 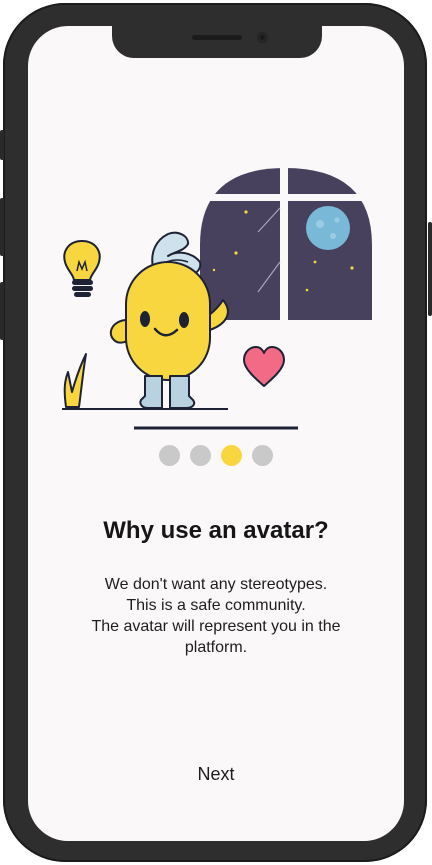 What do you see at coordinates (216, 626) in the screenshot?
I see `description-line: The avatar will represent you in the` at bounding box center [216, 626].